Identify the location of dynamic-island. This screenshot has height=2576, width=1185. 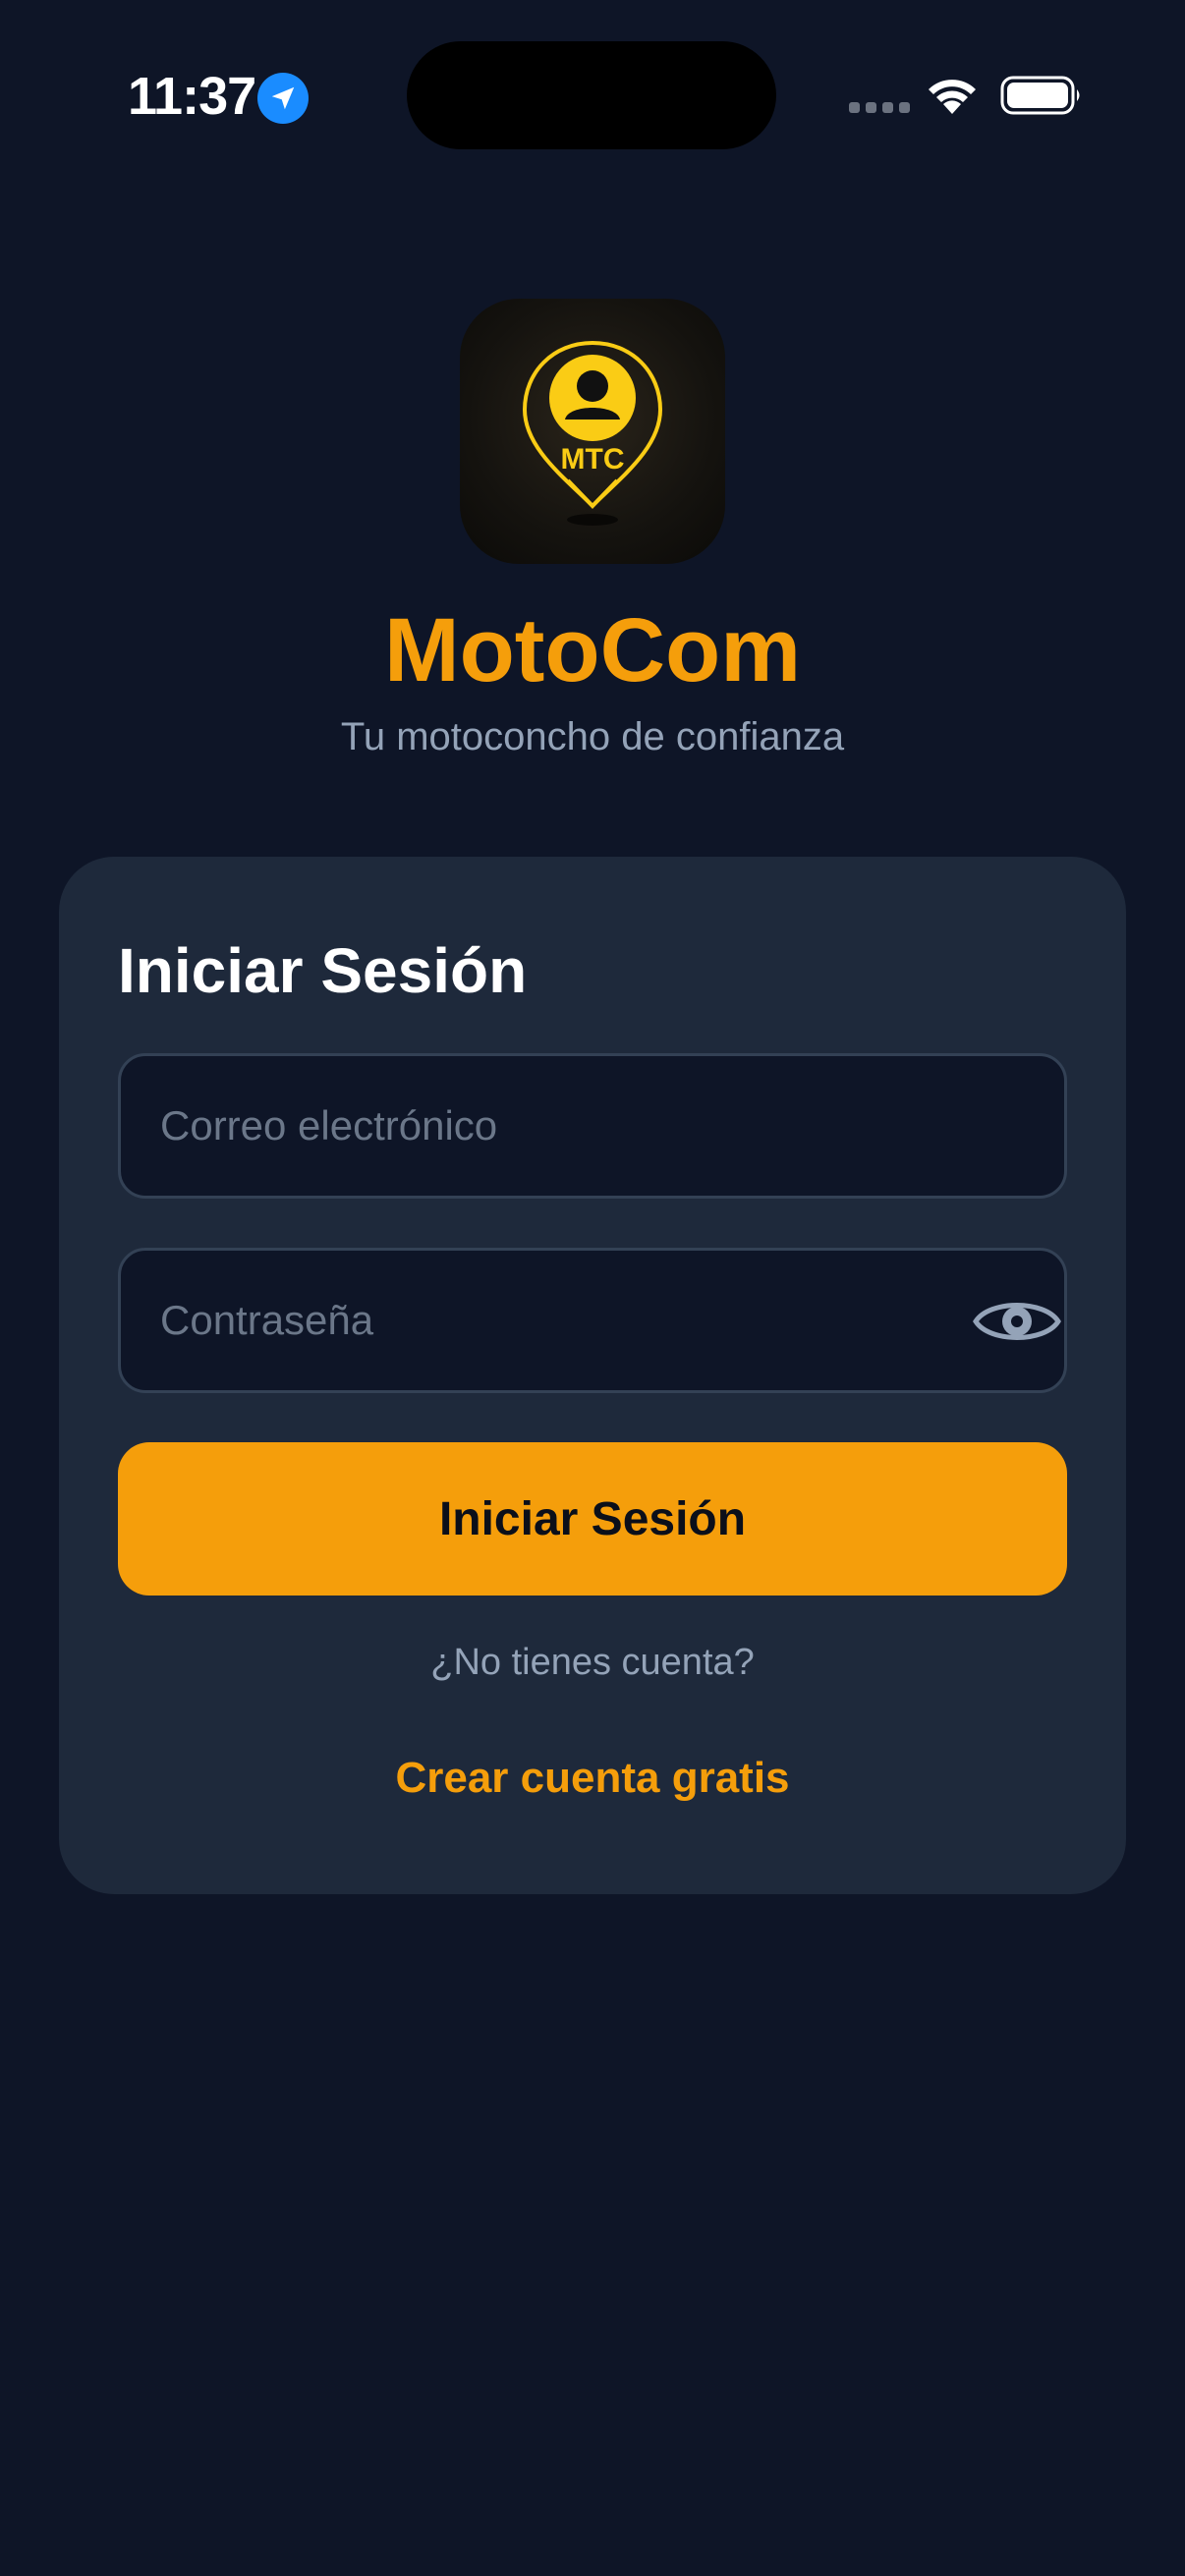
(592, 95).